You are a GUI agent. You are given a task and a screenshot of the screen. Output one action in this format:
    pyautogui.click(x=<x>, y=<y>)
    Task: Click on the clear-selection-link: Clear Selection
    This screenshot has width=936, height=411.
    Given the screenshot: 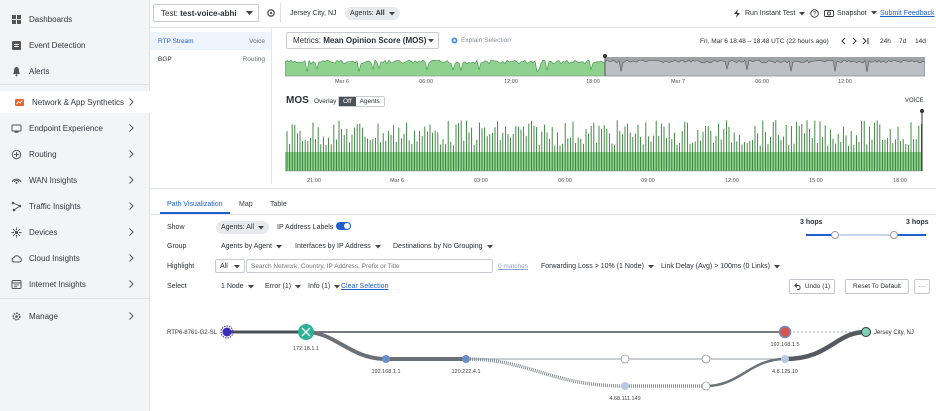 What is the action you would take?
    pyautogui.click(x=364, y=286)
    